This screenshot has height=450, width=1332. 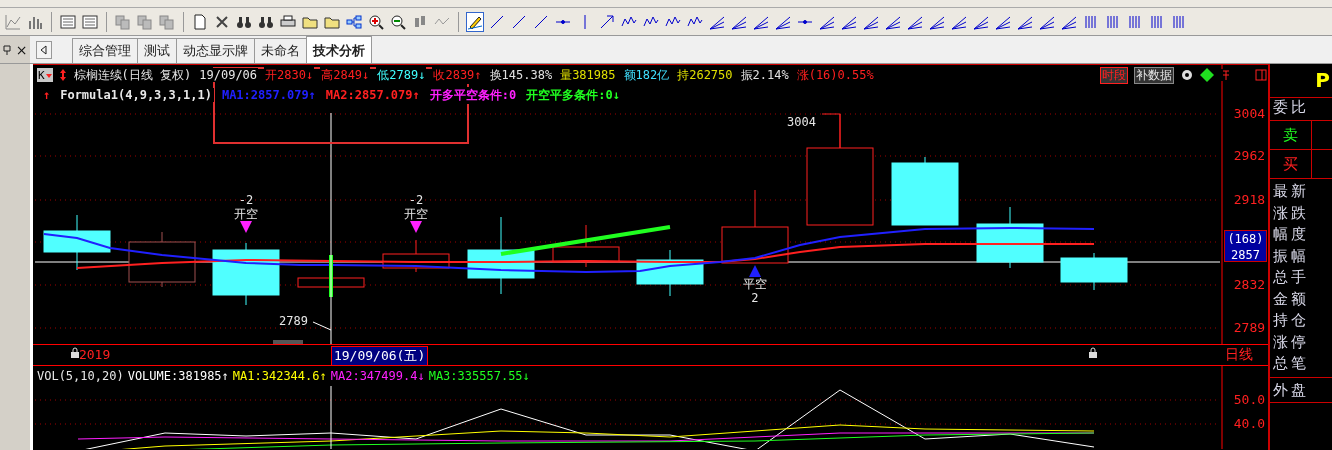 What do you see at coordinates (1238, 355) in the screenshot?
I see `period-label: 日线` at bounding box center [1238, 355].